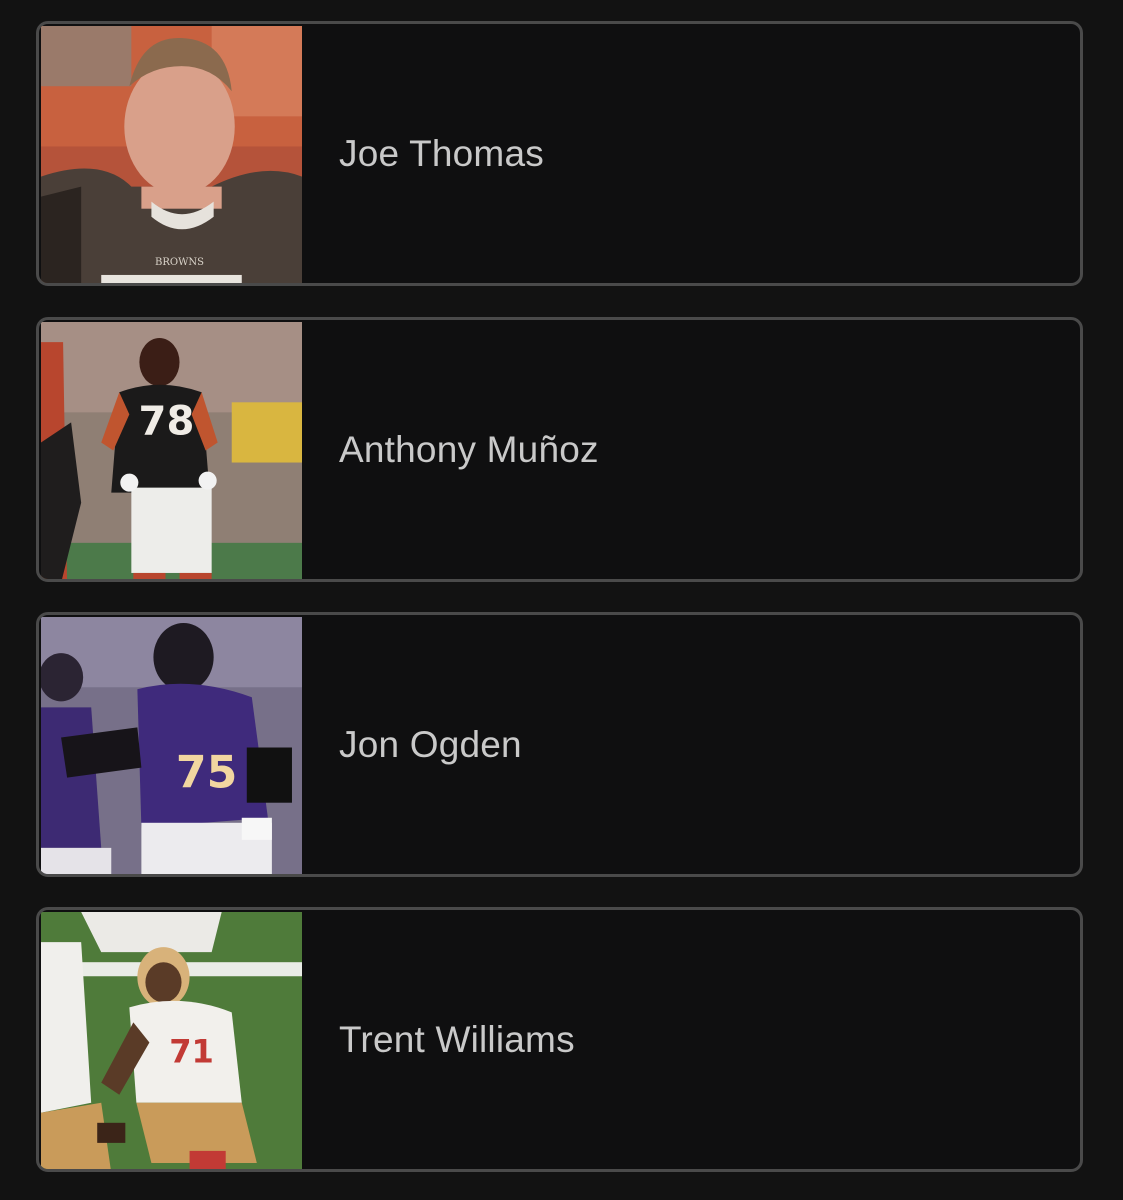 The image size is (1123, 1200). What do you see at coordinates (206, 773) in the screenshot?
I see `svg-text: 75` at bounding box center [206, 773].